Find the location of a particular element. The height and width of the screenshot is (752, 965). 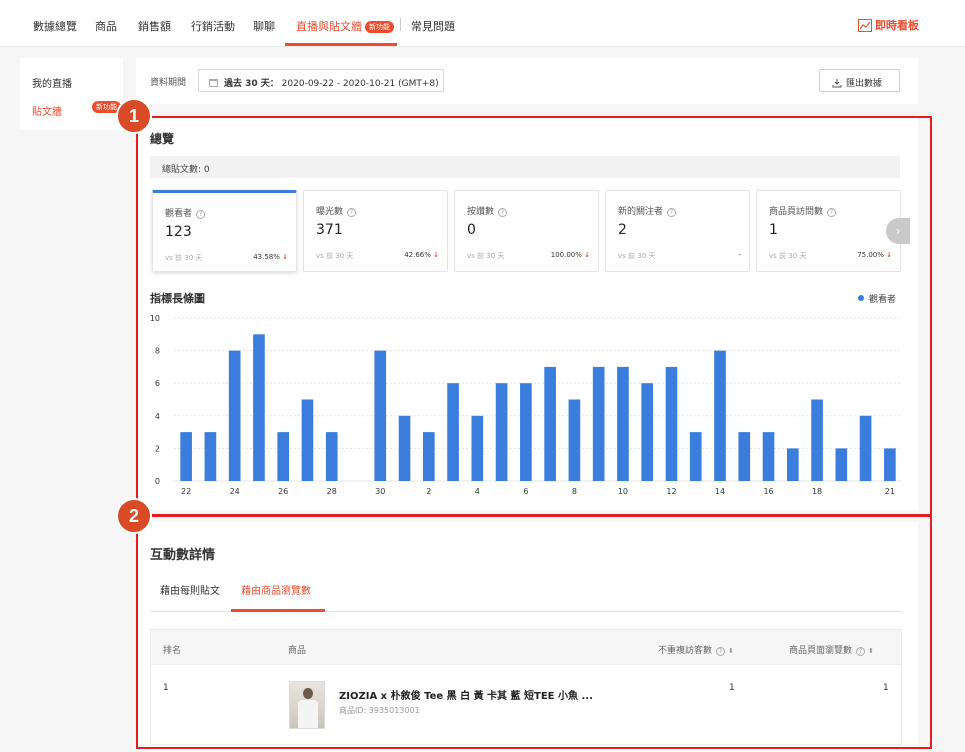

tab-marketing: 行銷活動 is located at coordinates (213, 26).